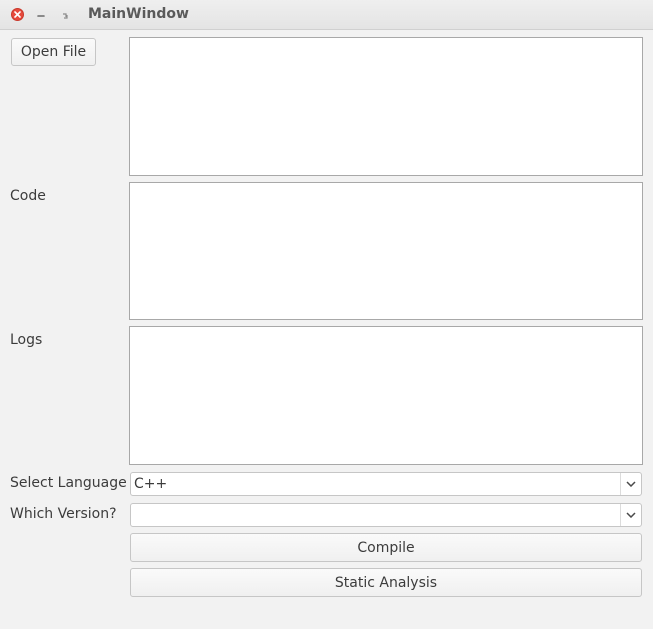 This screenshot has width=653, height=629. I want to click on code-label: Code, so click(28, 196).